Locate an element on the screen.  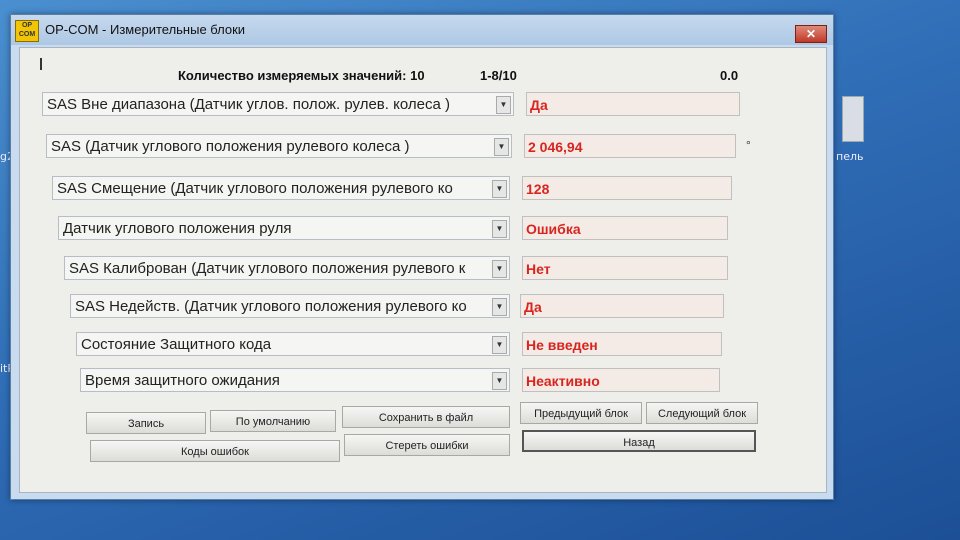
parameter-value: 2 046,94 is located at coordinates (630, 146).